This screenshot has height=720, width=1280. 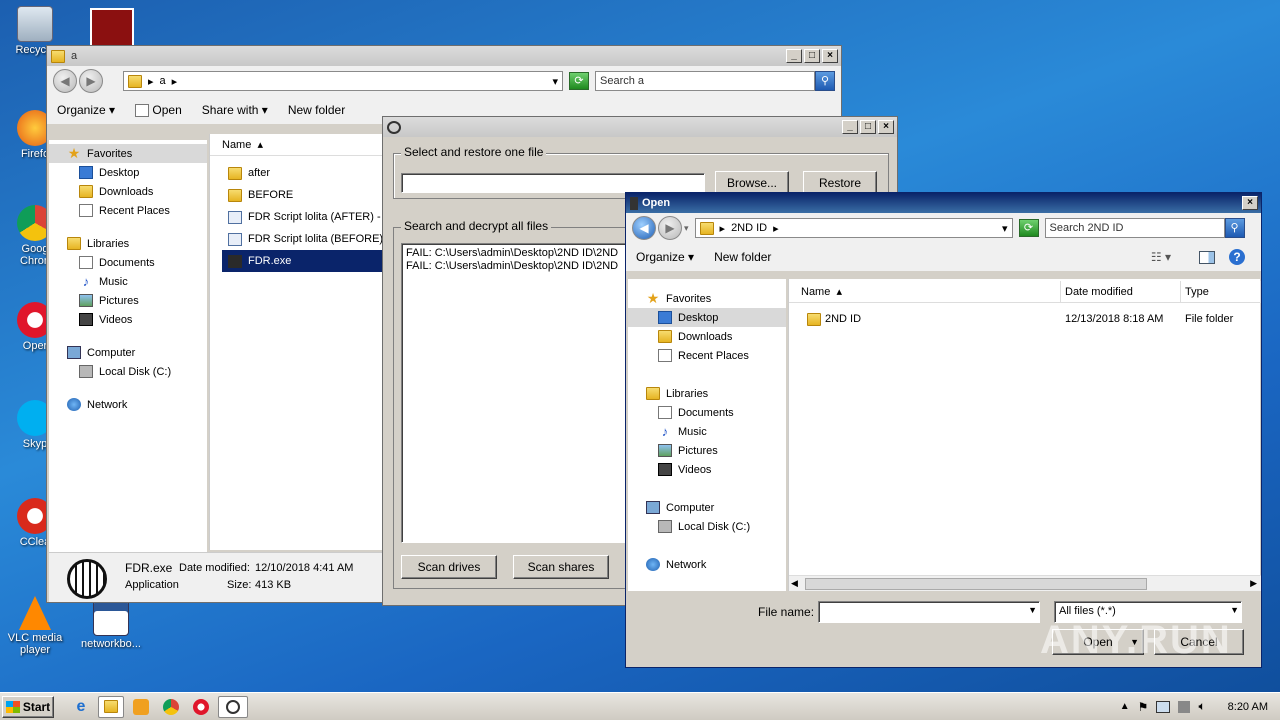 What do you see at coordinates (1030, 320) in the screenshot?
I see `file-row: 2ND ID 12/13/2018 8:18 AM File folder` at bounding box center [1030, 320].